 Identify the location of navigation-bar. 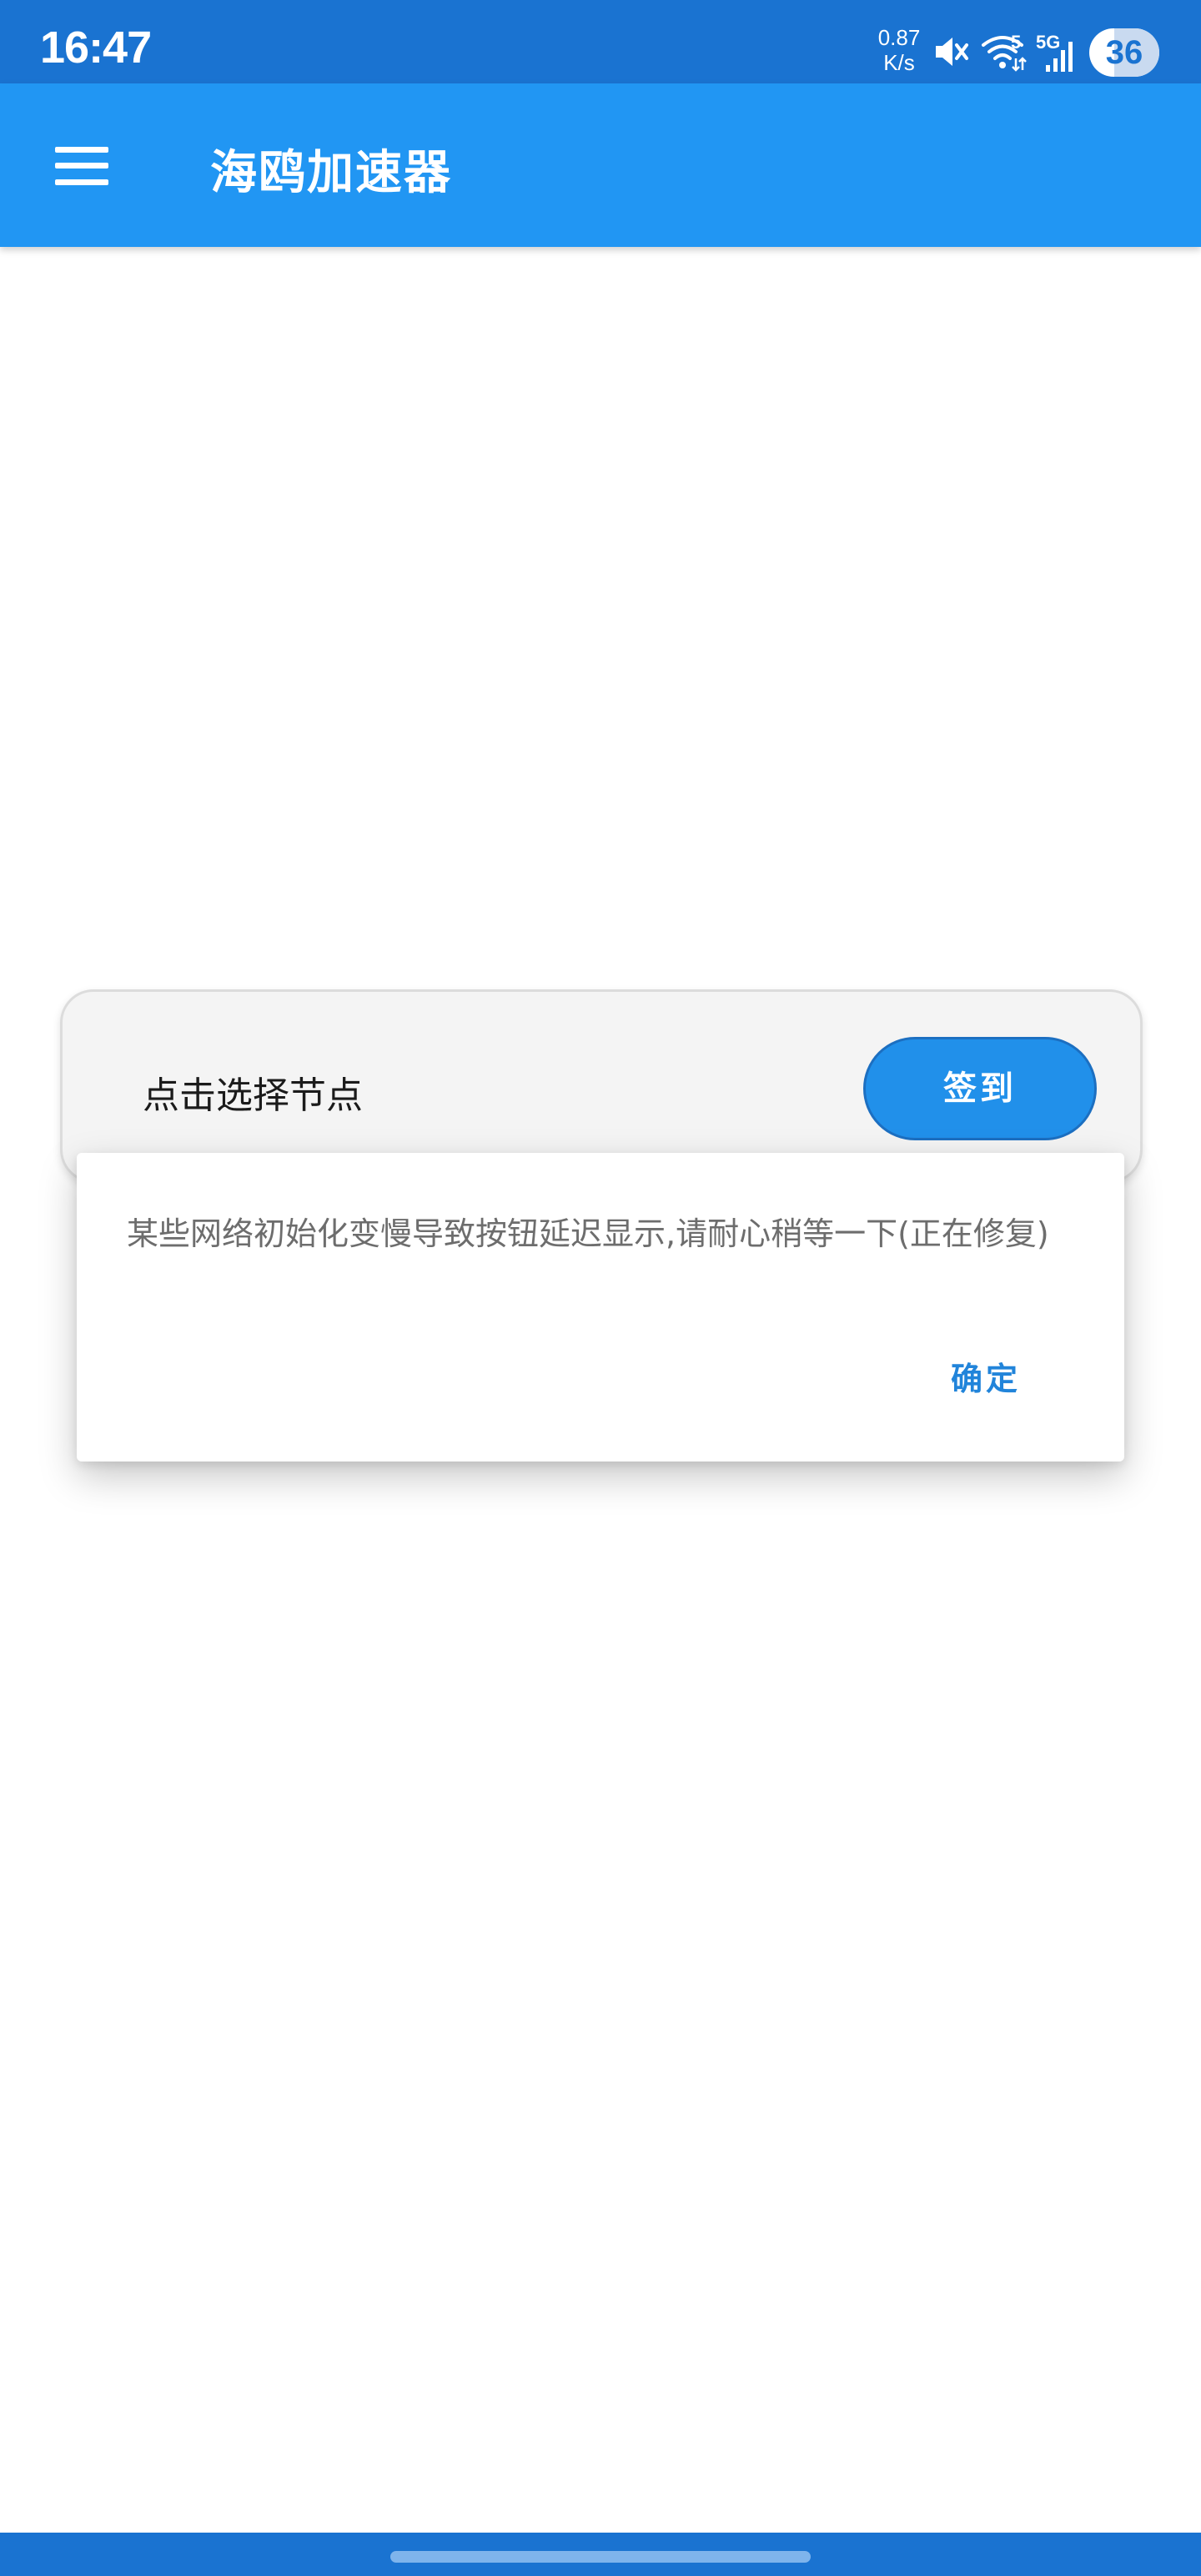
(601, 2554).